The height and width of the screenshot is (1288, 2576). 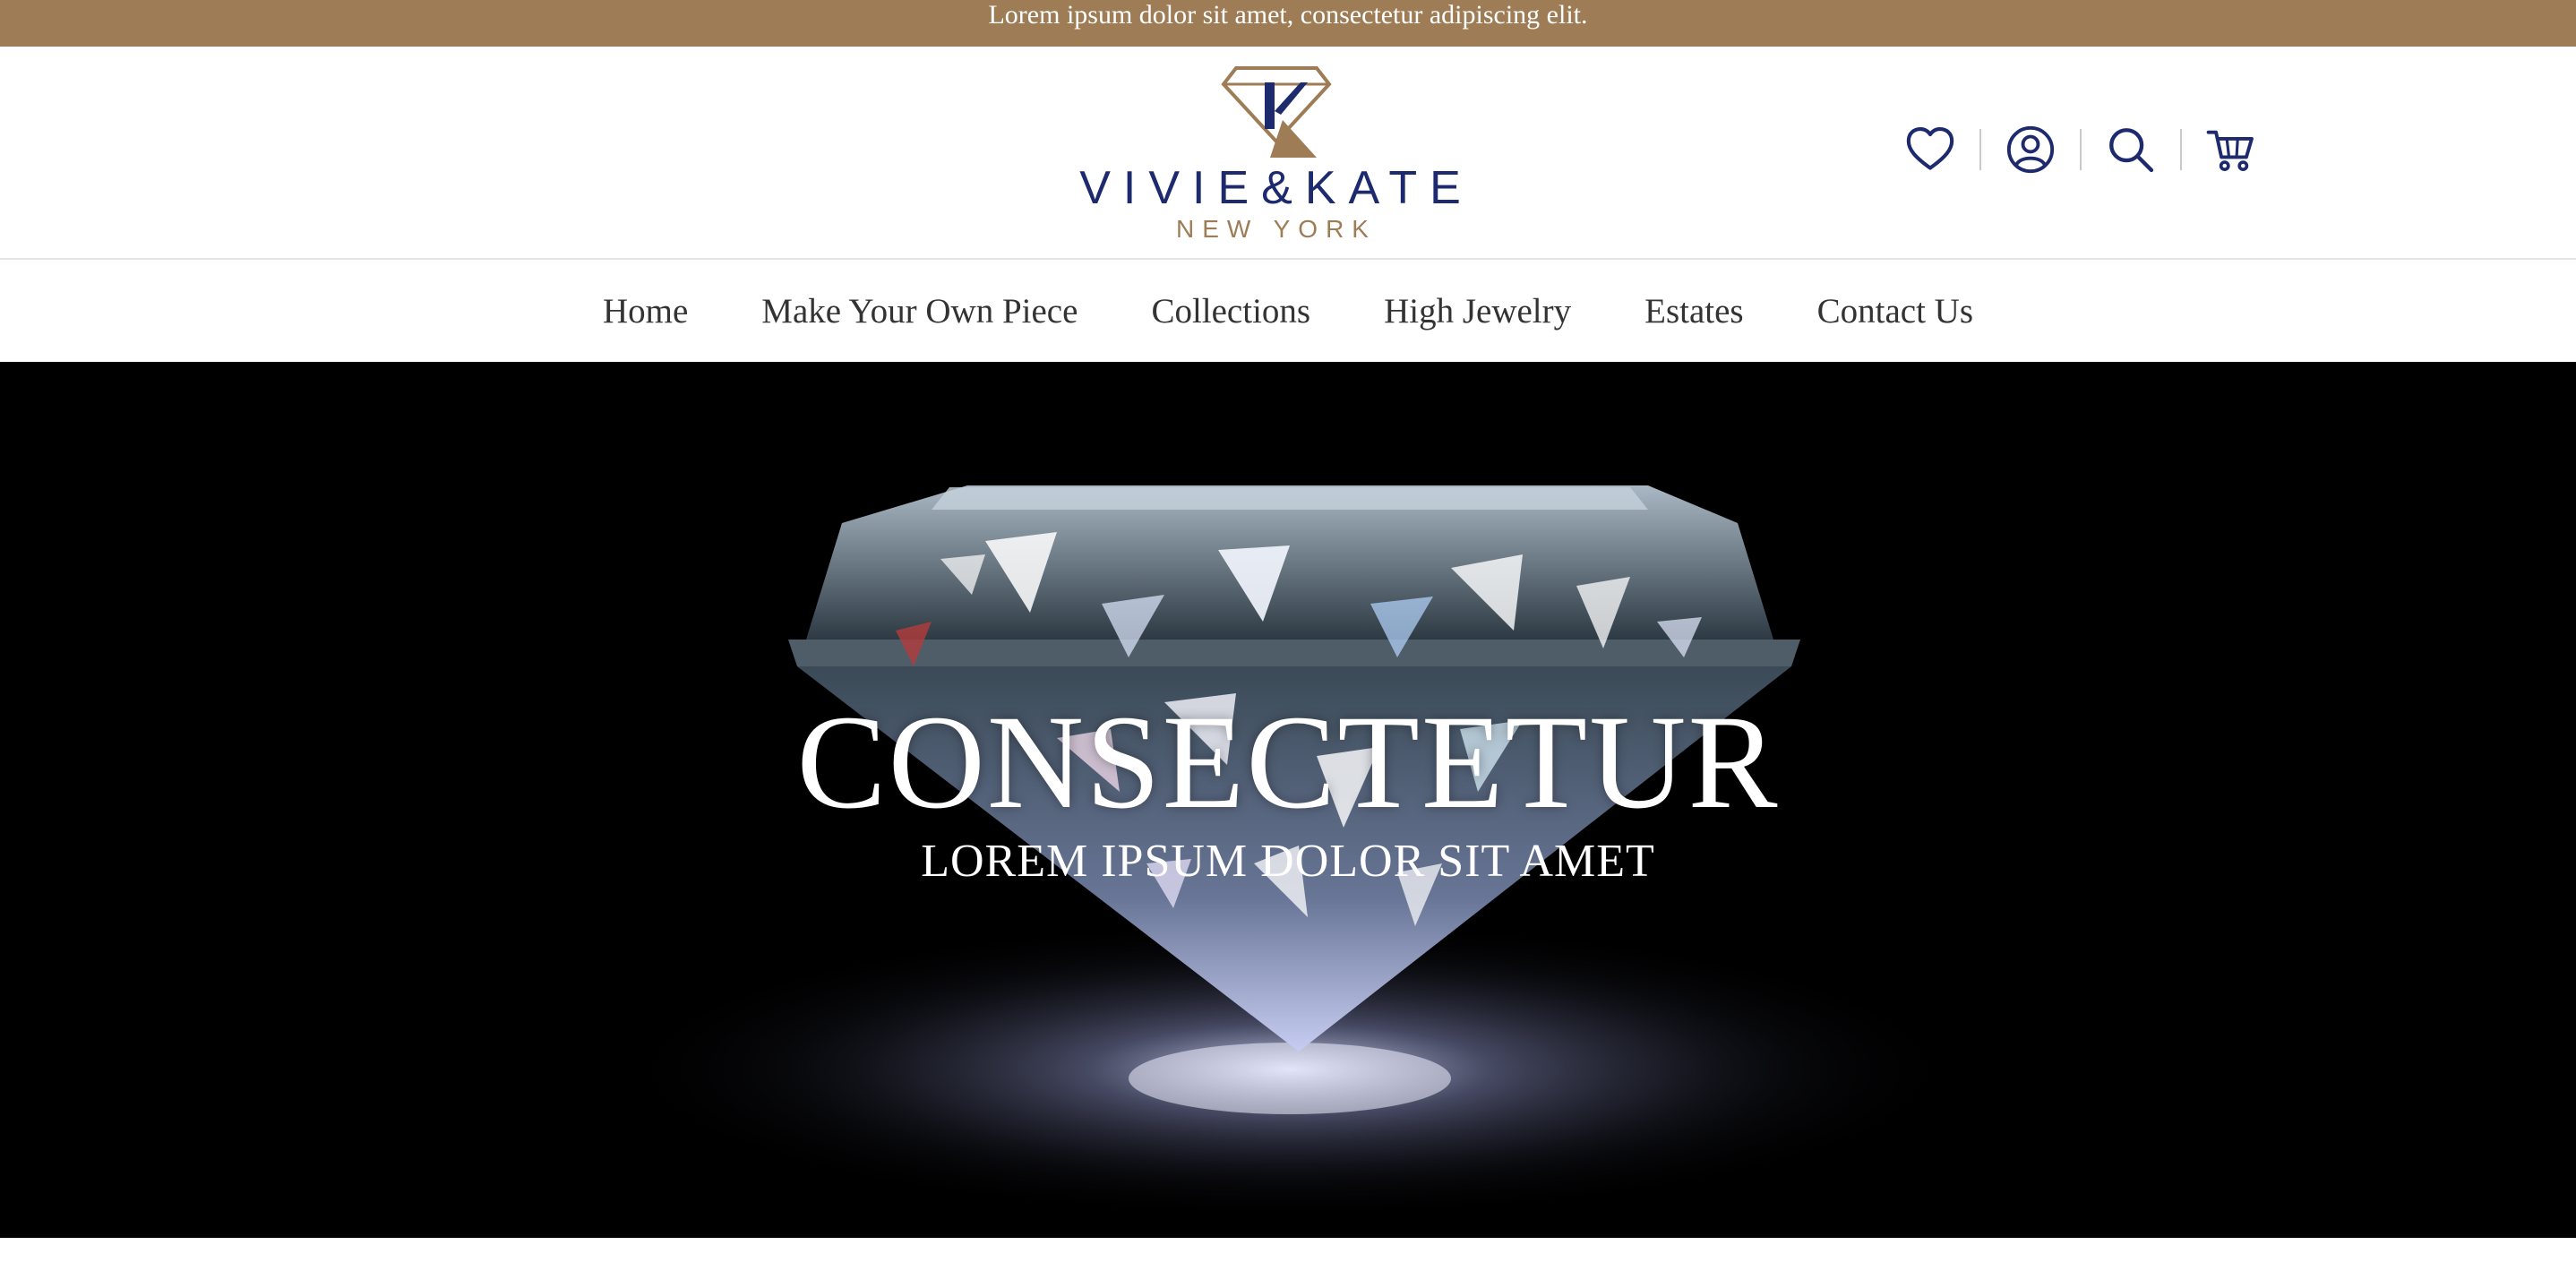 What do you see at coordinates (1276, 188) in the screenshot?
I see `brand-name: VIVIE&KATE` at bounding box center [1276, 188].